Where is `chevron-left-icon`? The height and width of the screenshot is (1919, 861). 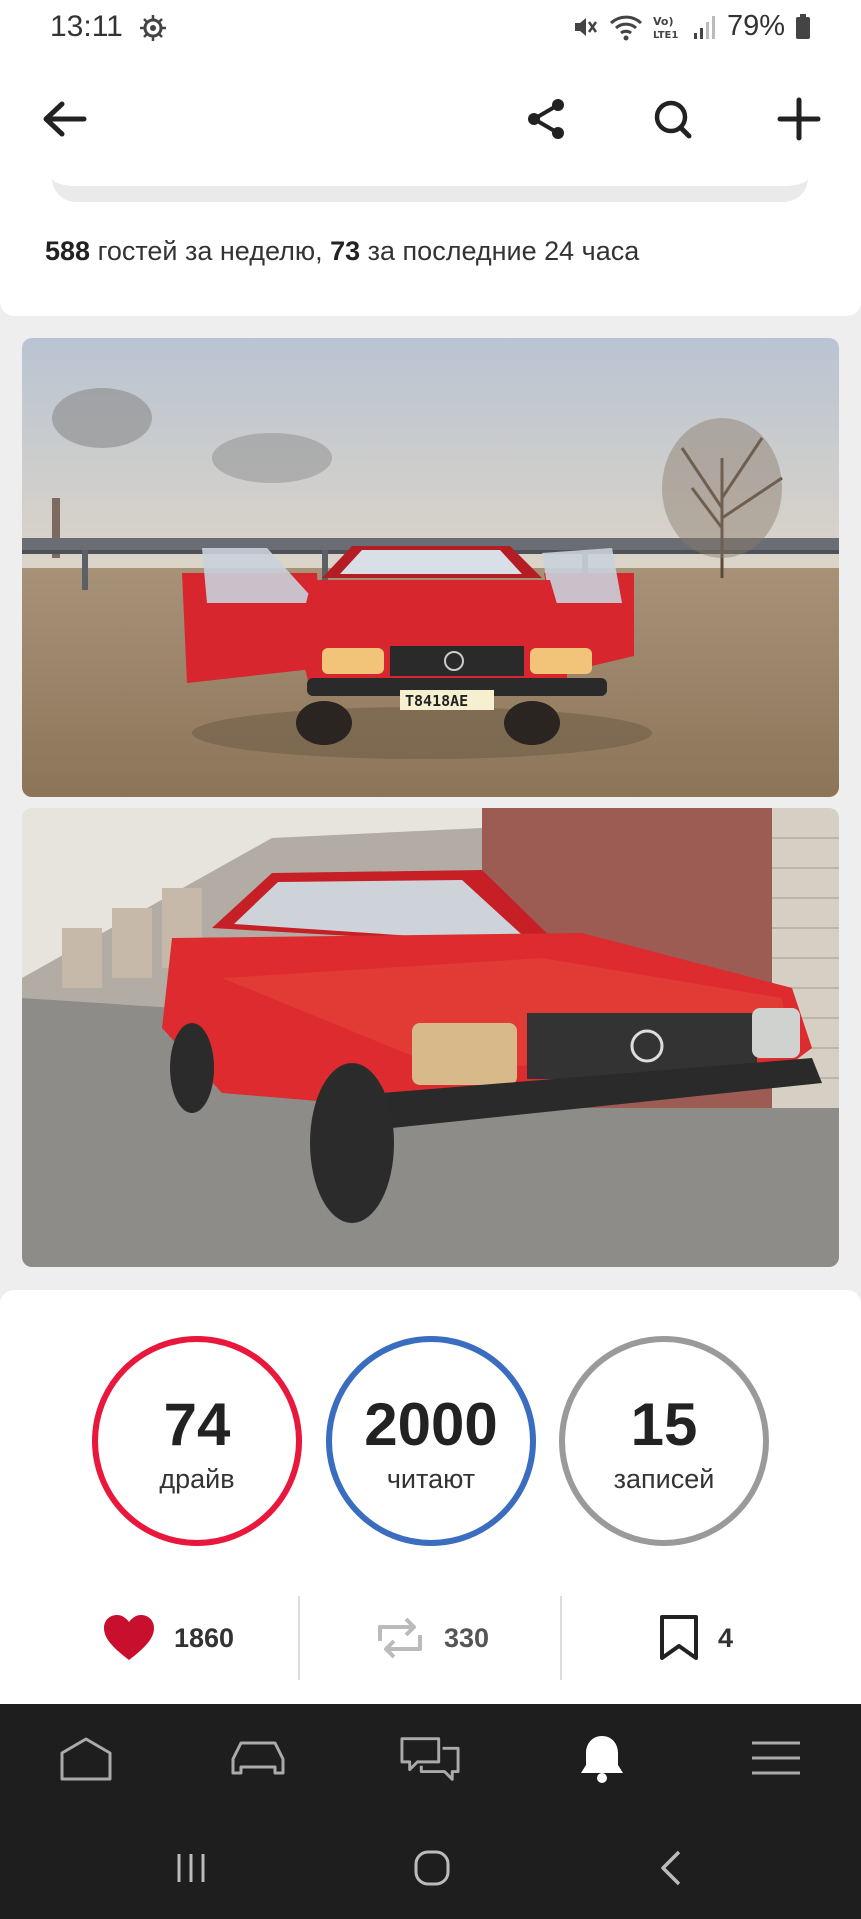
chevron-left-icon is located at coordinates (671, 1868).